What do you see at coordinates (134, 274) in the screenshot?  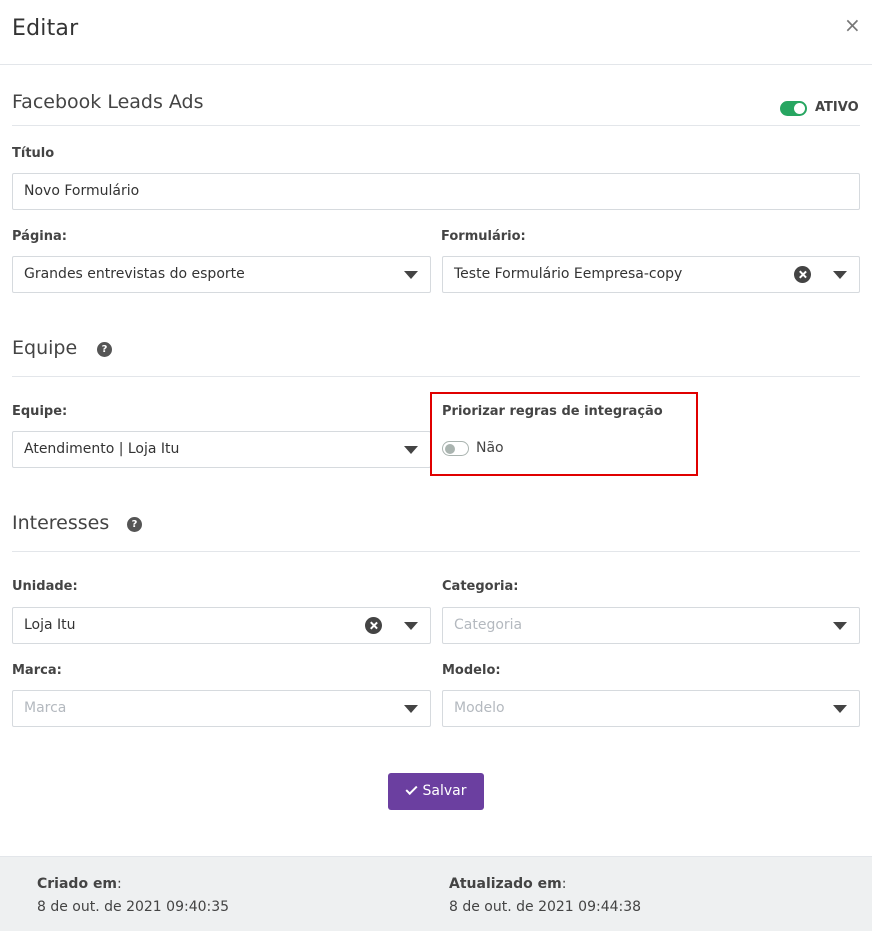 I see `pagina-value: Grandes entrevistas do esporte` at bounding box center [134, 274].